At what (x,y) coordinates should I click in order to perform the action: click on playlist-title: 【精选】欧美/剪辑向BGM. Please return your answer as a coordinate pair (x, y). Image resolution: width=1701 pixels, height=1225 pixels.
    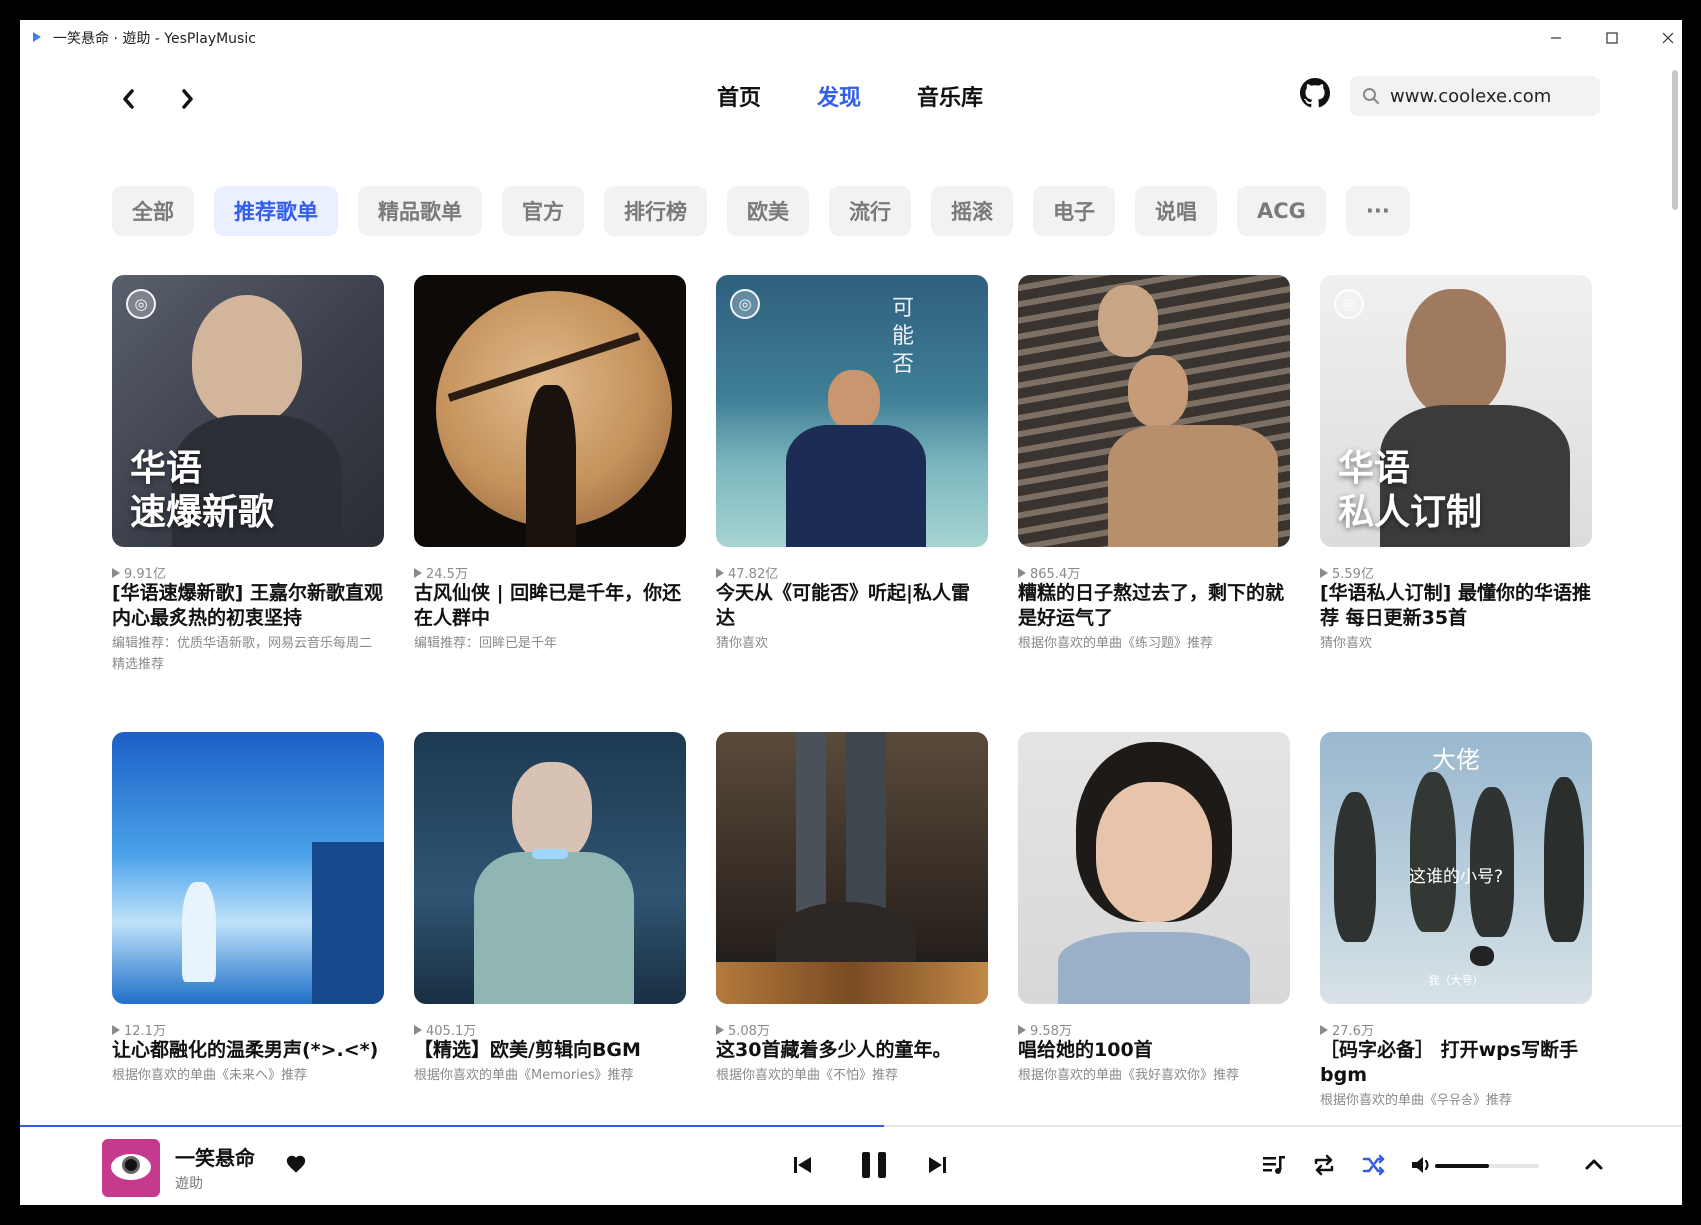
    Looking at the image, I should click on (550, 1050).